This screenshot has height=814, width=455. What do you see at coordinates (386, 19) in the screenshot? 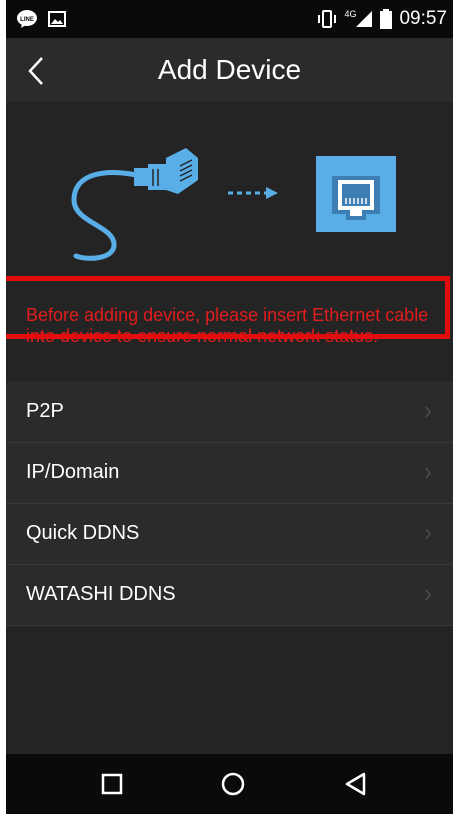
I see `battery-icon` at bounding box center [386, 19].